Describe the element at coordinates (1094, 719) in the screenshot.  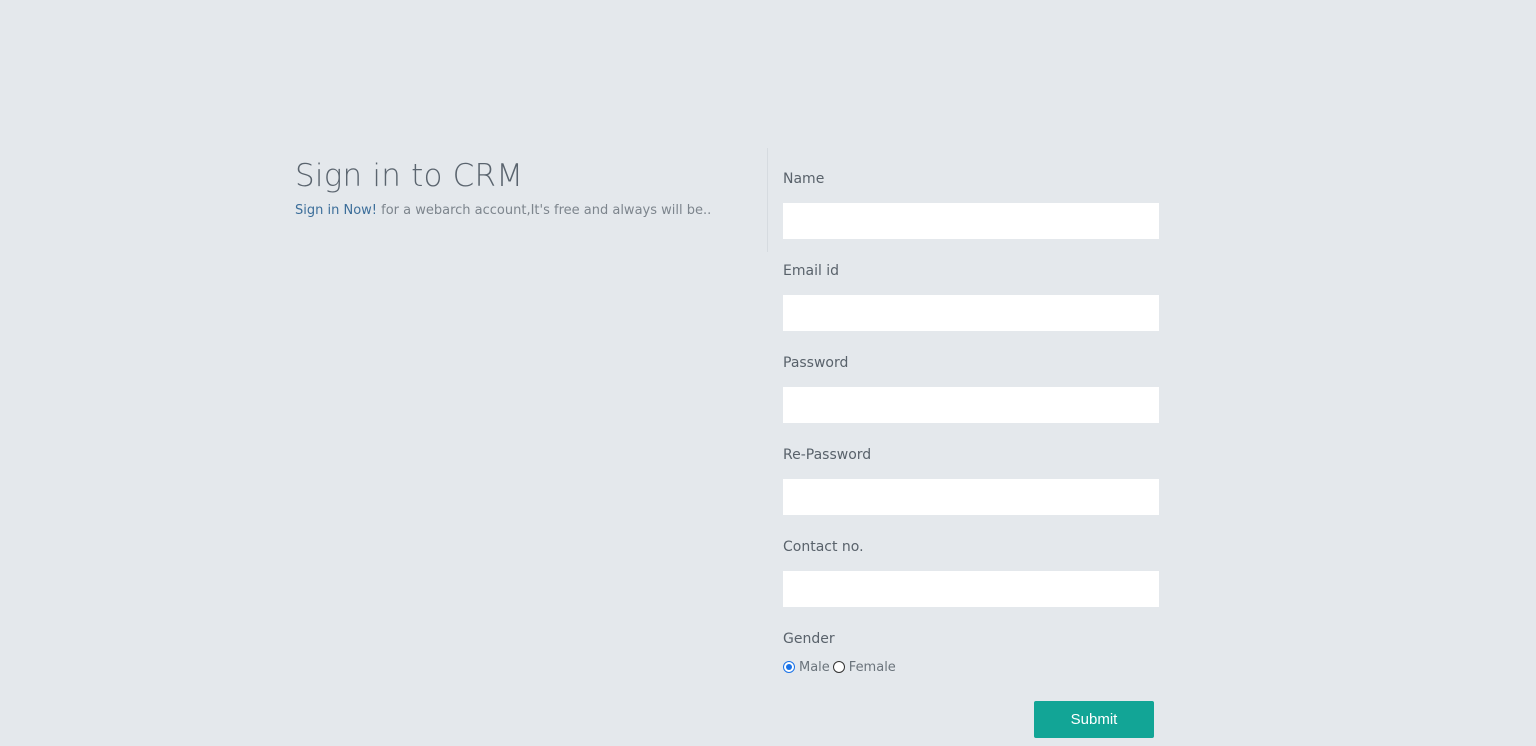
I see `submit-button: Submit` at that location.